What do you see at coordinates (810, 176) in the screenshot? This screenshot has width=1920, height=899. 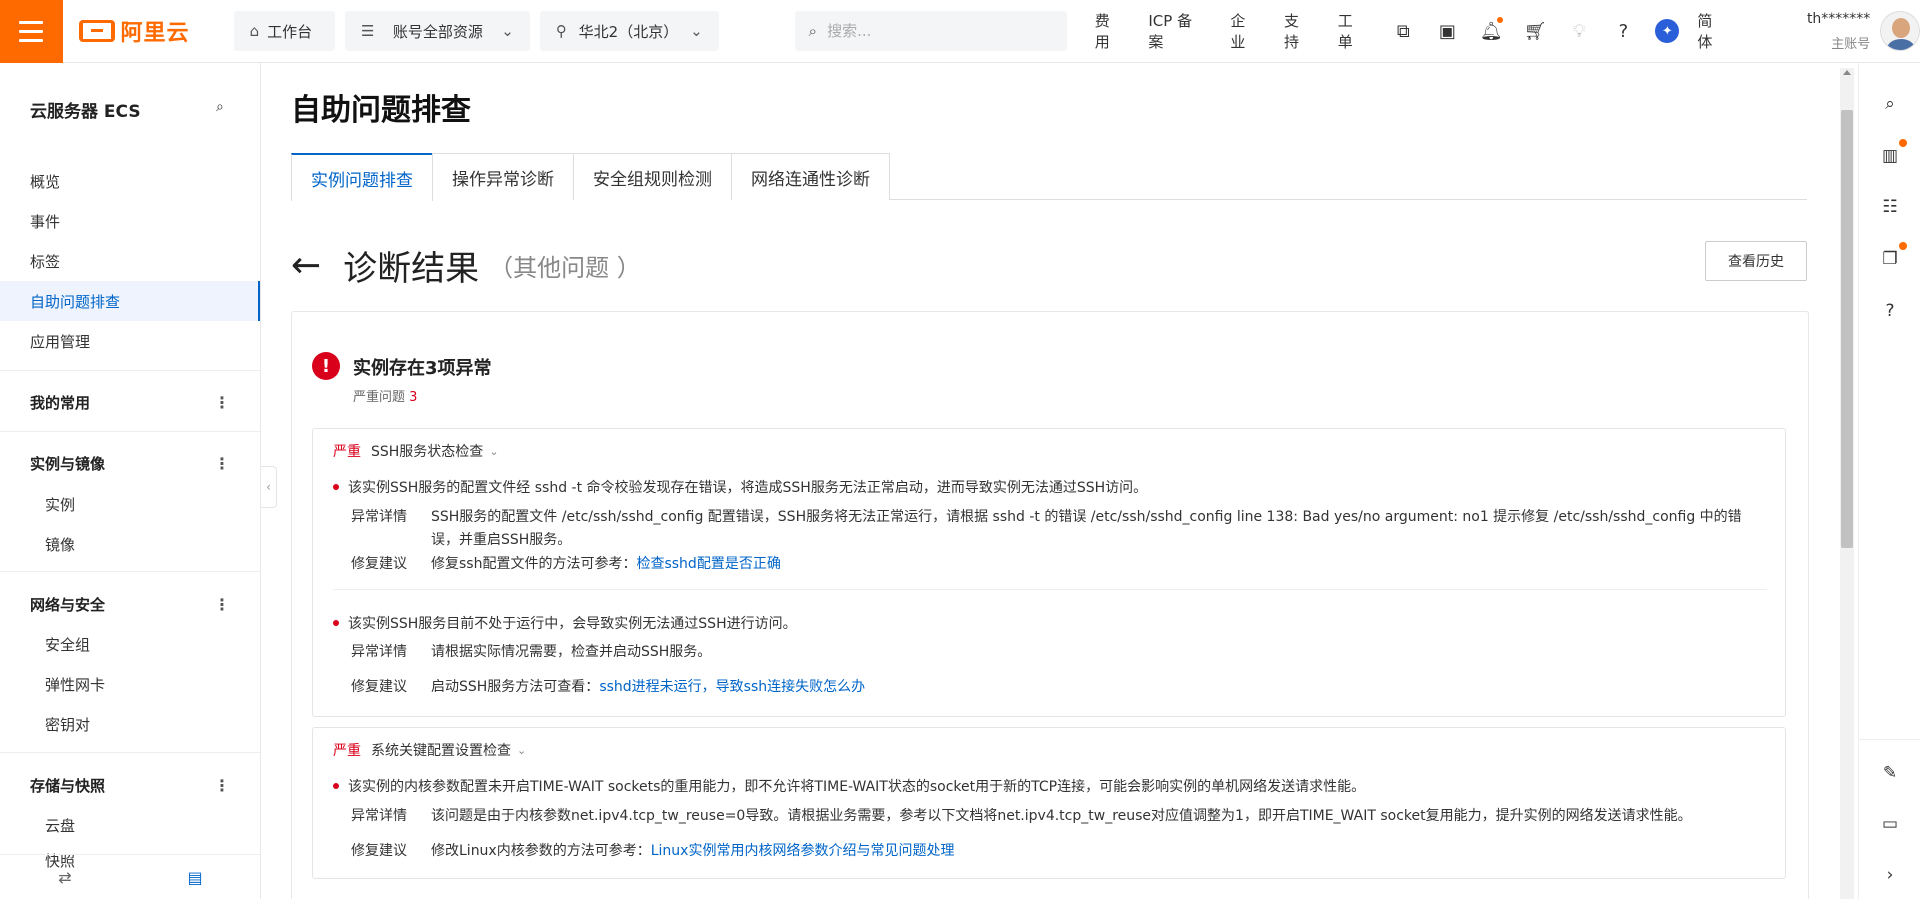 I see `tab-network-connectivity: 网络连通性诊断` at bounding box center [810, 176].